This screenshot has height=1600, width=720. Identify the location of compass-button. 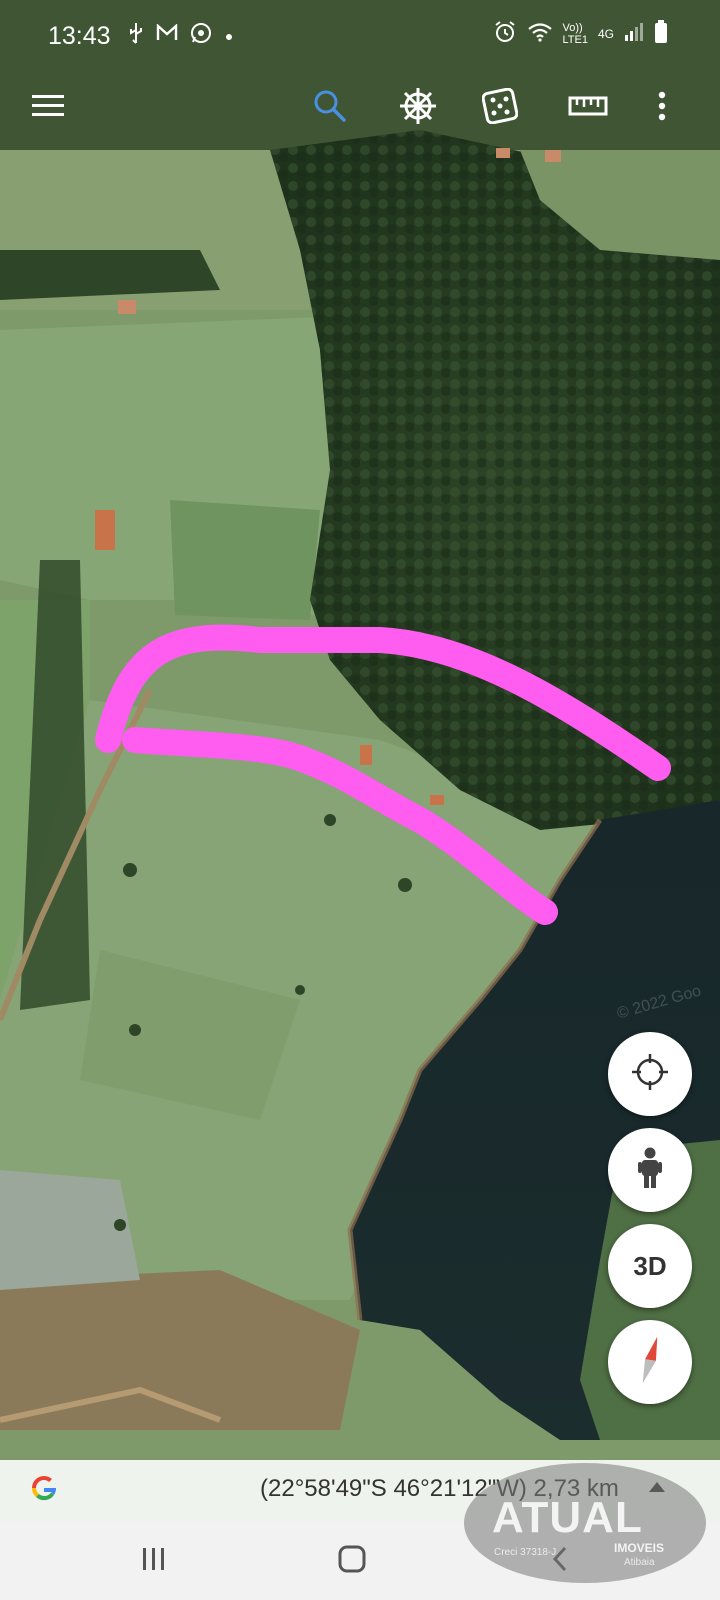
(650, 1362).